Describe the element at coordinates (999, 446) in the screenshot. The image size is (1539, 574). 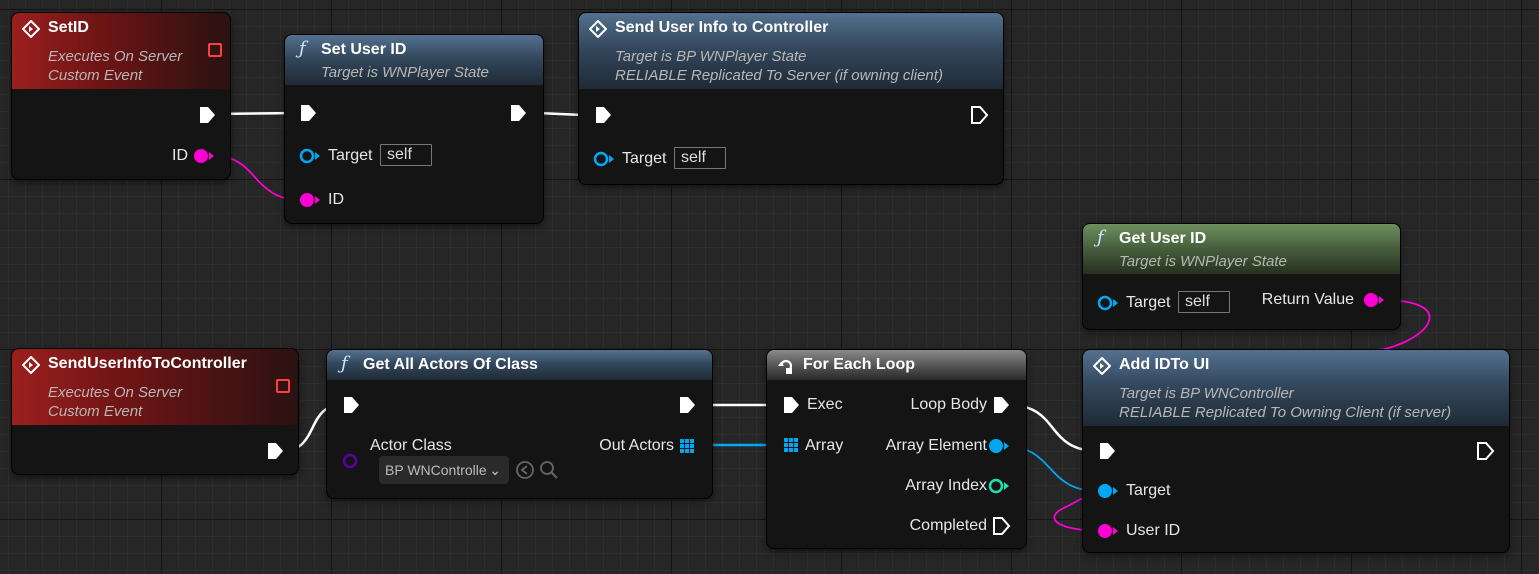
I see `object-out-pin` at that location.